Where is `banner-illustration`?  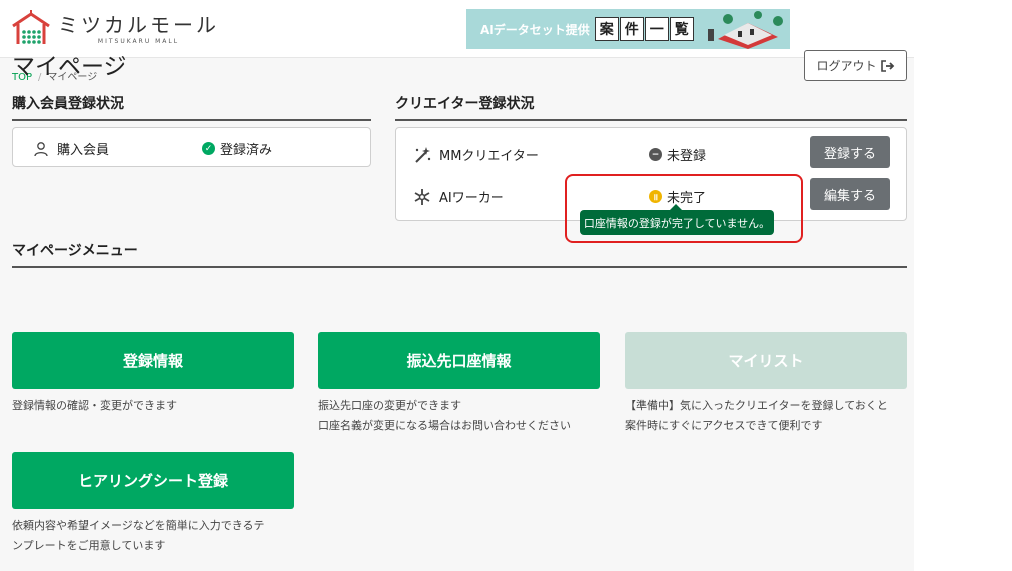
banner-illustration is located at coordinates (744, 29).